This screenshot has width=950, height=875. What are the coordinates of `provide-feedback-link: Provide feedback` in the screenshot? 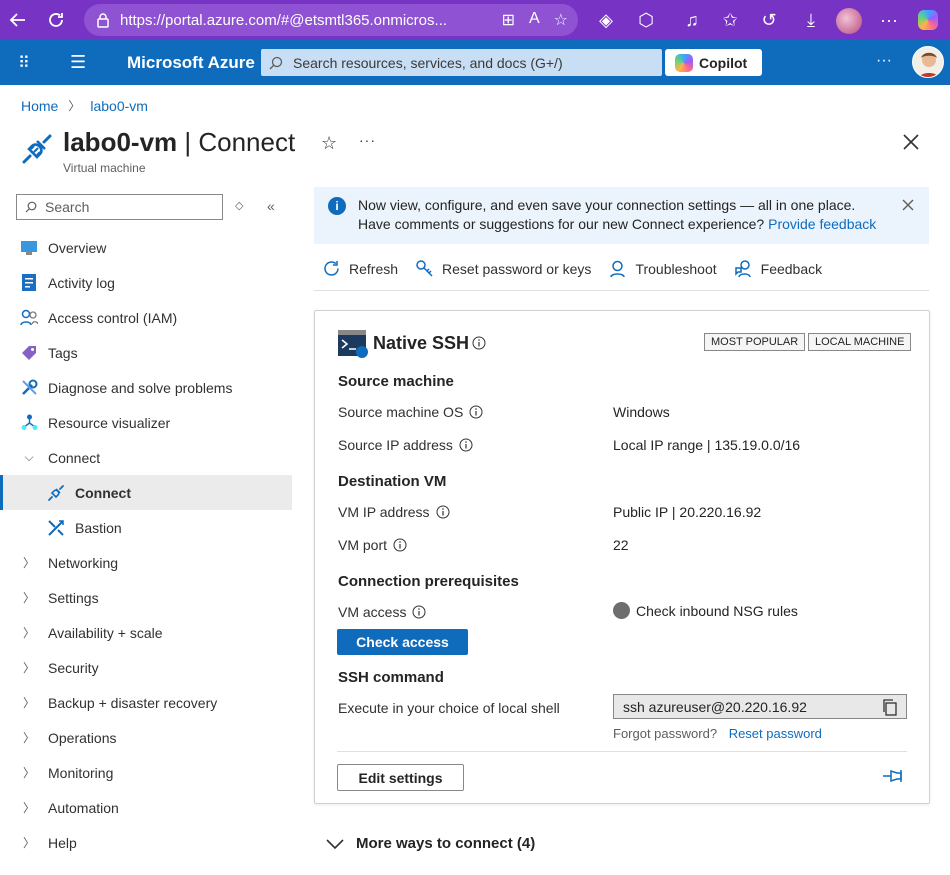 It's located at (822, 224).